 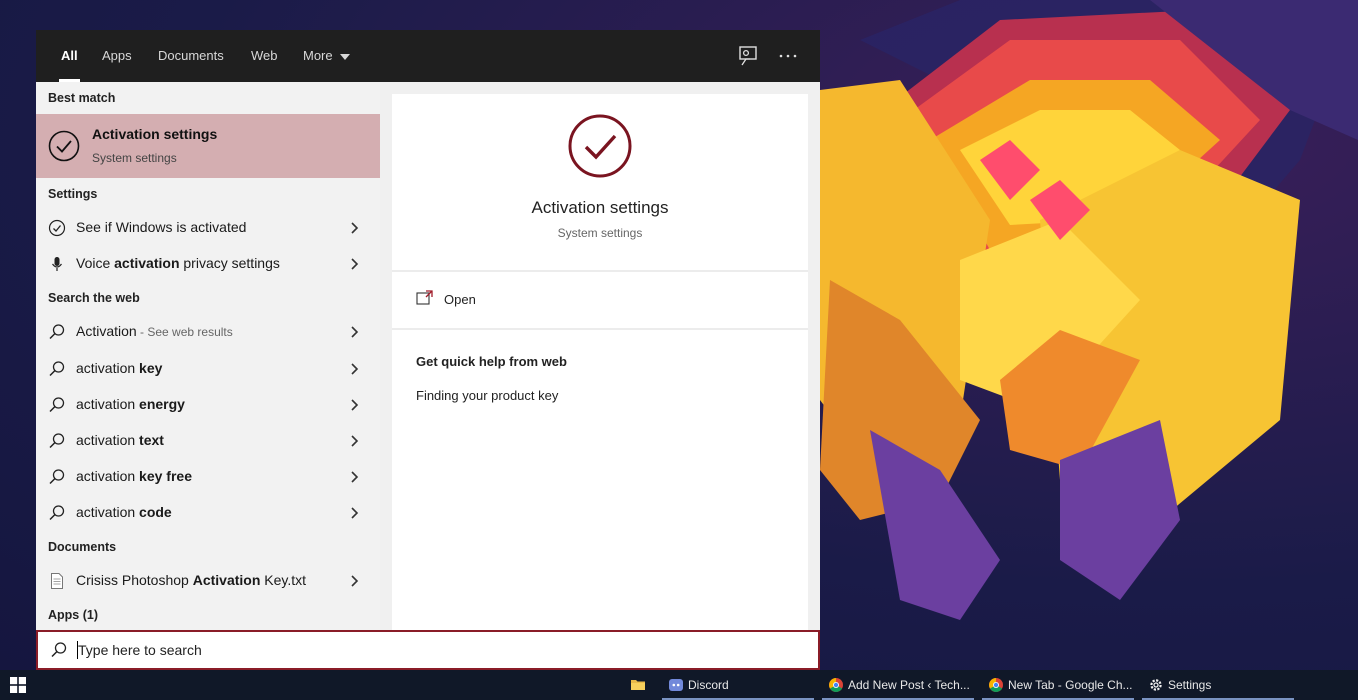 I want to click on section-documents: Documents, so click(x=82, y=547).